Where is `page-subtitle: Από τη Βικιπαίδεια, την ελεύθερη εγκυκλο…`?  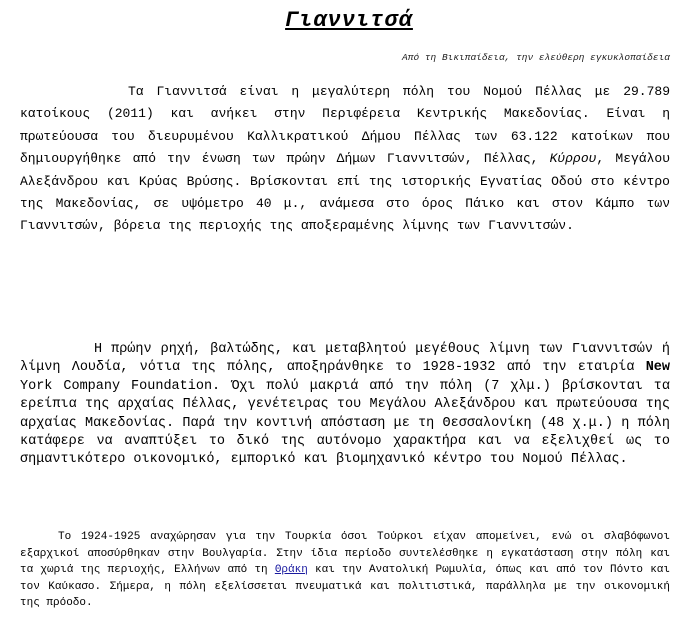 page-subtitle: Από τη Βικιπαίδεια, την ελεύθερη εγκυκλο… is located at coordinates (536, 57).